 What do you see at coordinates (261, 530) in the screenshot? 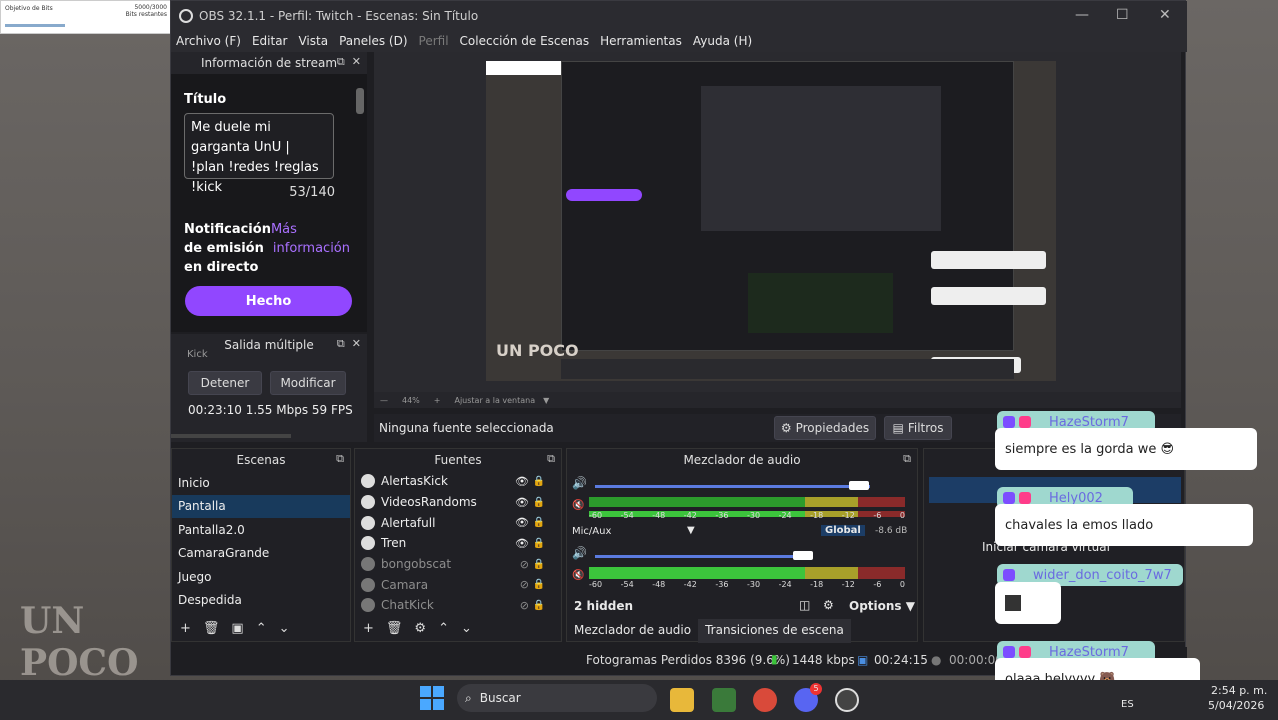
I see `scene-item: Pantalla2.0` at bounding box center [261, 530].